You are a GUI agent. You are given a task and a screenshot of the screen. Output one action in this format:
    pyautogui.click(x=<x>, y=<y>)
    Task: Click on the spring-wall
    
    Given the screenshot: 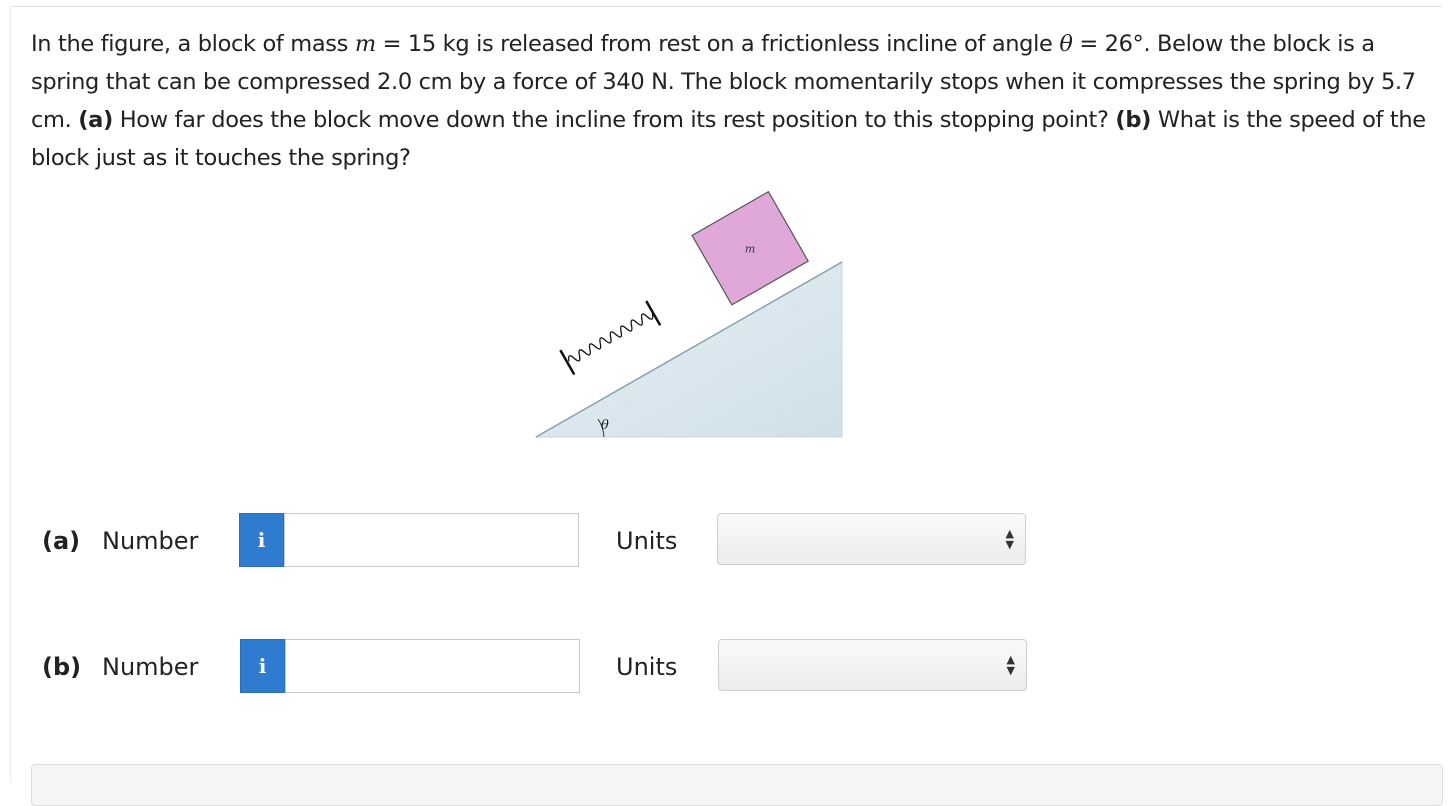 What is the action you would take?
    pyautogui.click(x=567, y=362)
    